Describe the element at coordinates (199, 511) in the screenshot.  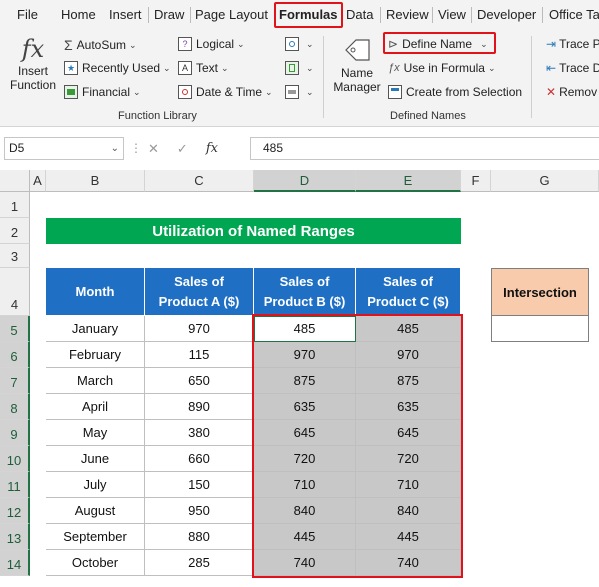
I see `product-a-cell: 950` at that location.